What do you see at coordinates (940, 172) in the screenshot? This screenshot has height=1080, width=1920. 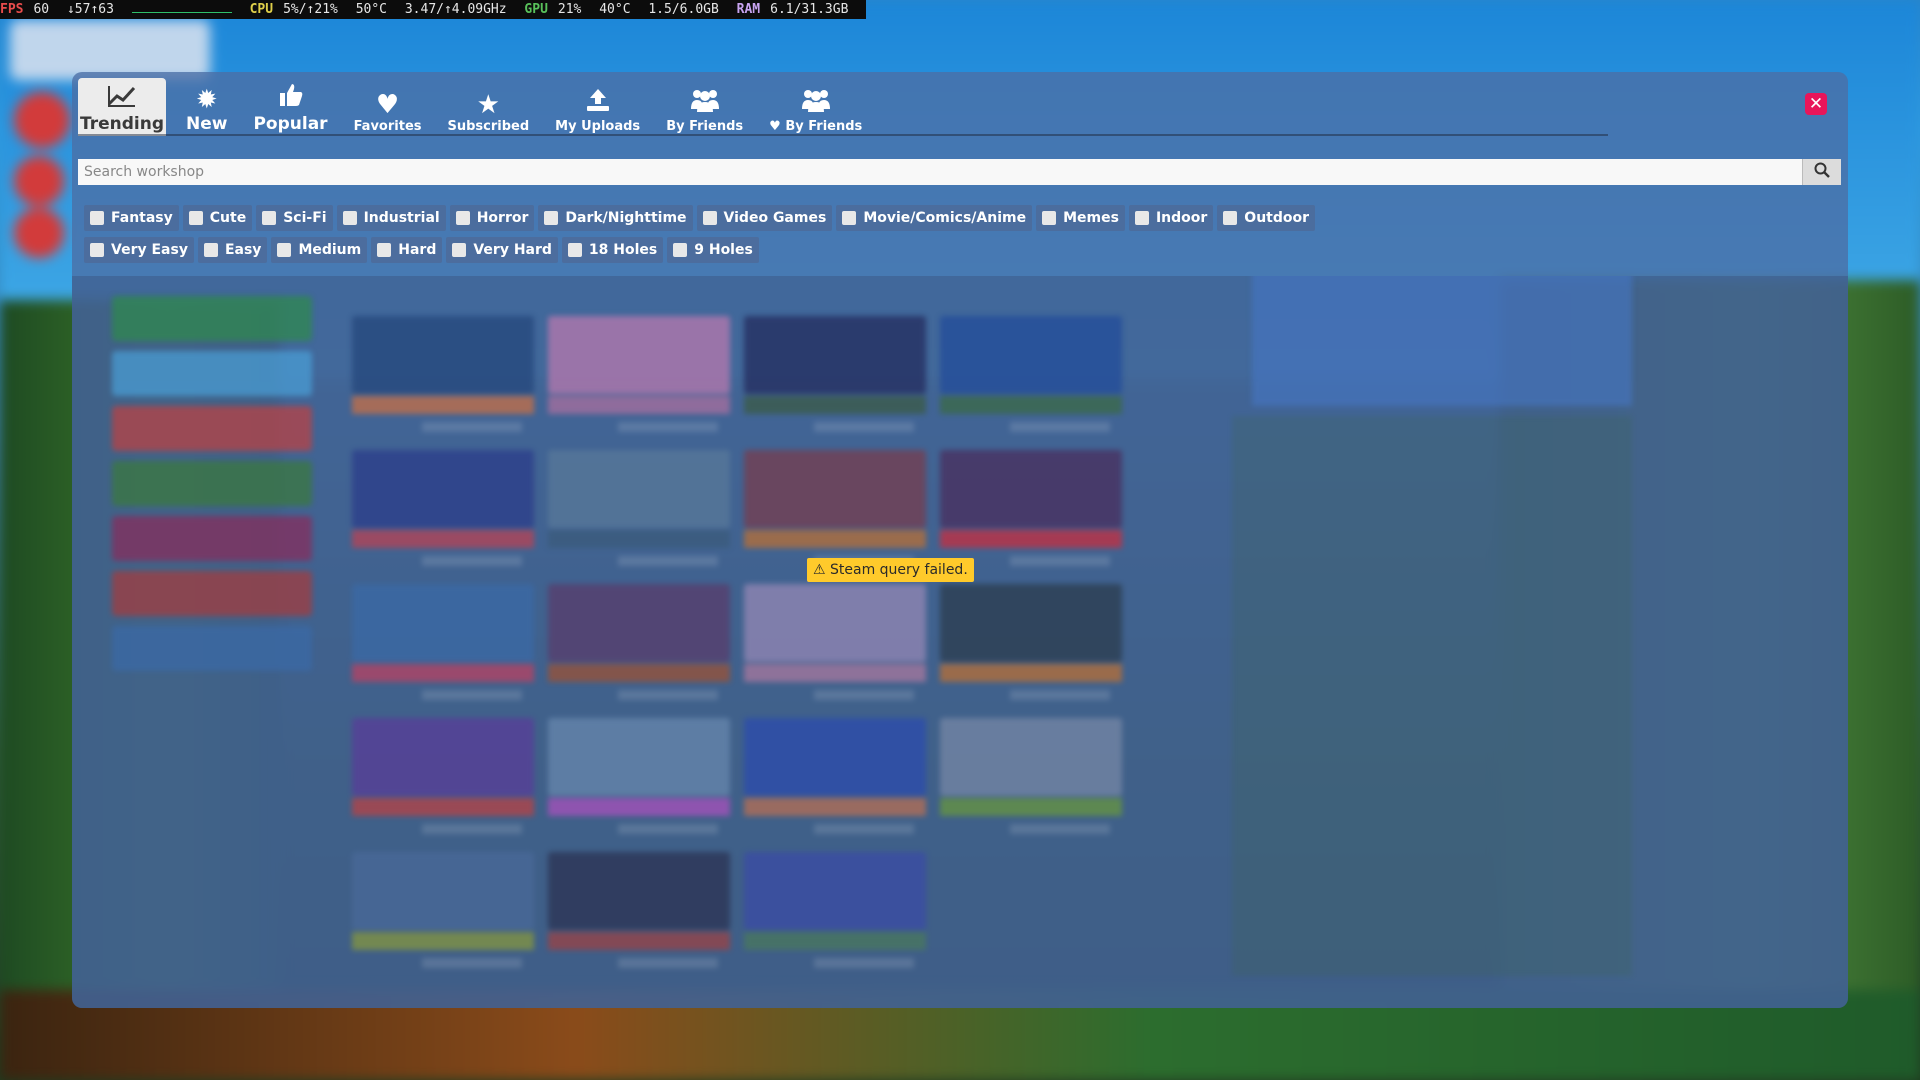 I see `search-input` at bounding box center [940, 172].